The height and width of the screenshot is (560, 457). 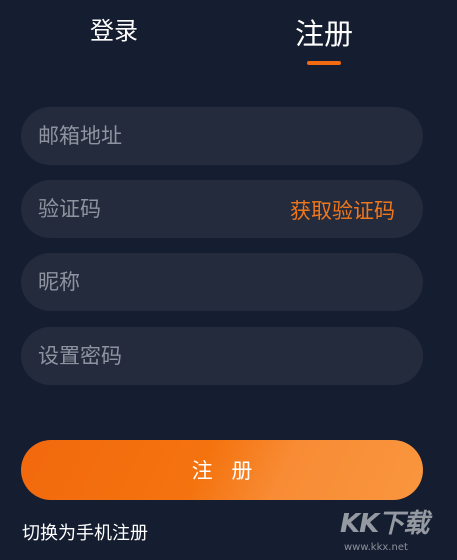 I want to click on tab-login: 登录, so click(x=114, y=31).